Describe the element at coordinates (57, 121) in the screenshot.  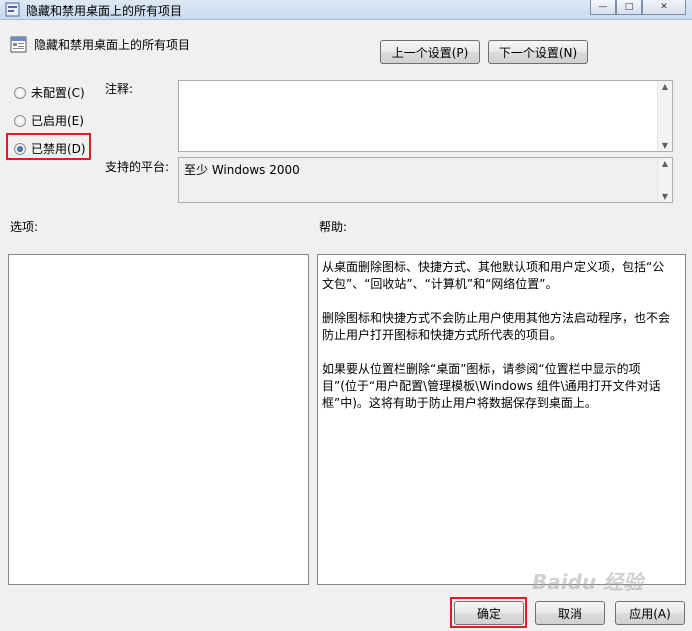
I see `radio-label: 已启用(E)` at that location.